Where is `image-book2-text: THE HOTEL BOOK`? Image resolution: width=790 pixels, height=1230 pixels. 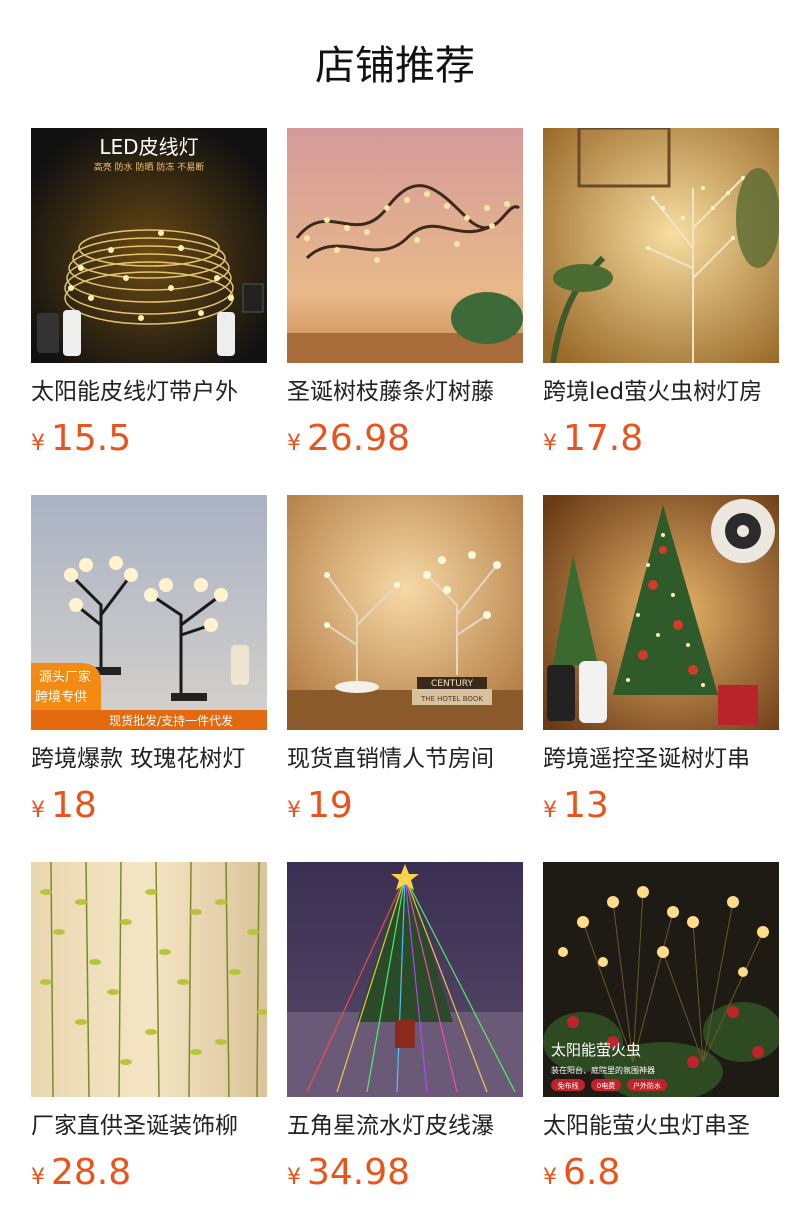 image-book2-text: THE HOTEL BOOK is located at coordinates (451, 699).